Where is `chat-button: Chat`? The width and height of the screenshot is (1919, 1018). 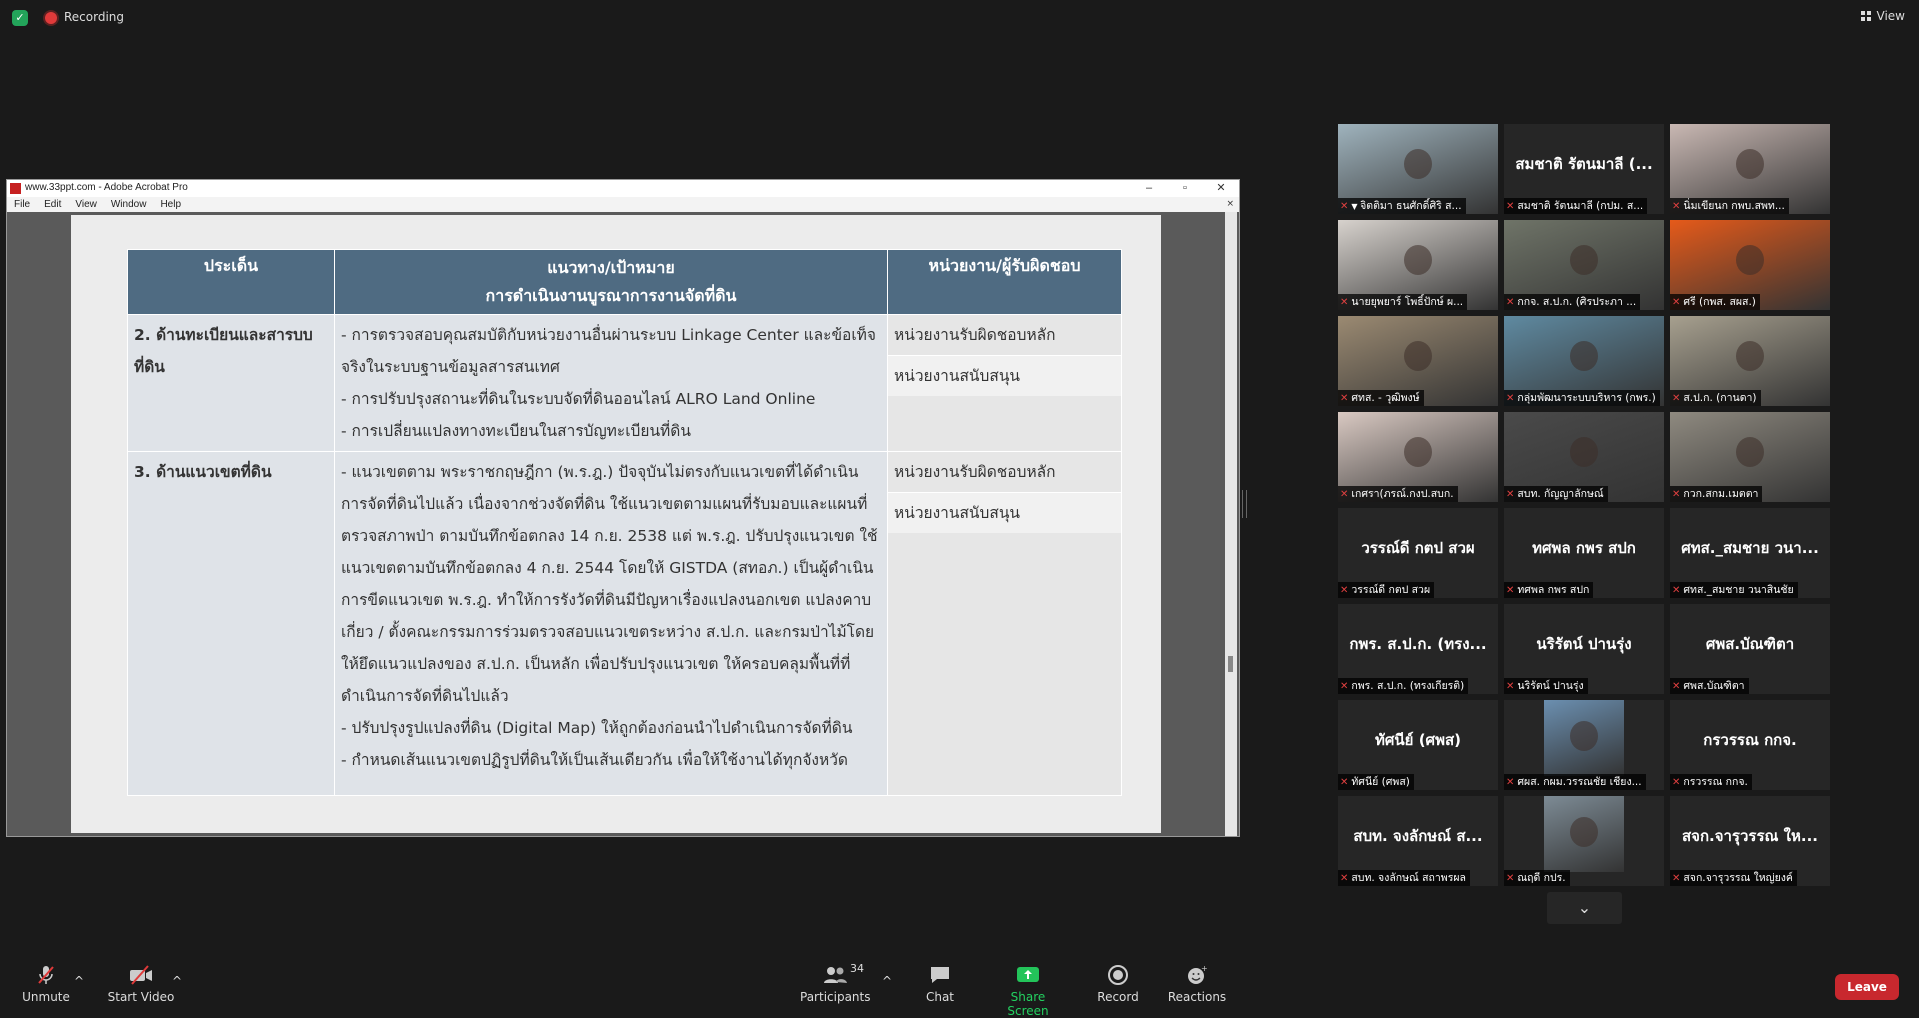
chat-button: Chat is located at coordinates (940, 984).